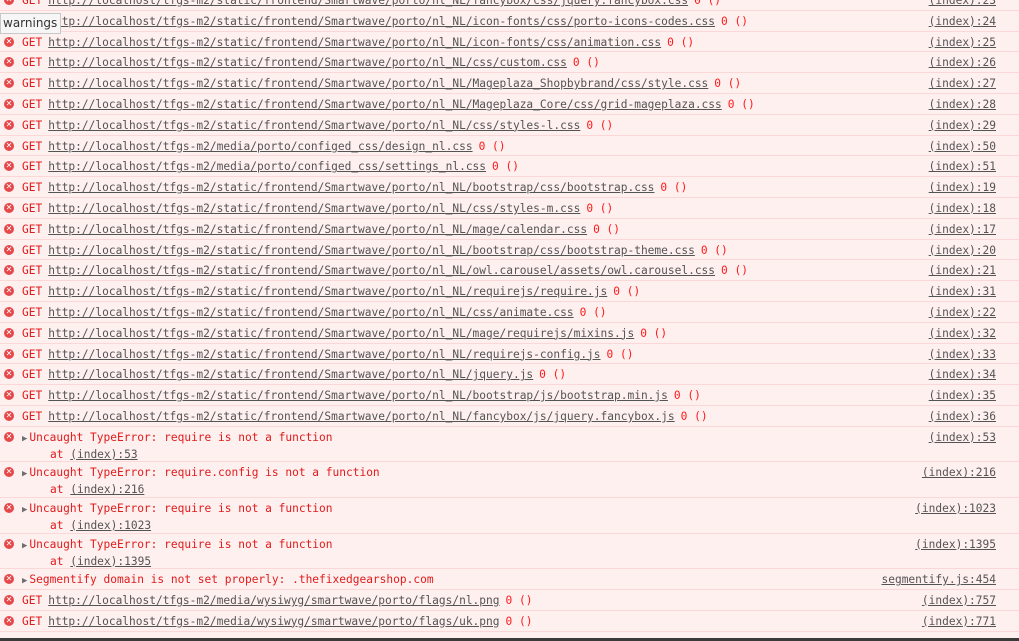 The width and height of the screenshot is (1019, 641). I want to click on source-location-link: (index):19, so click(962, 187).